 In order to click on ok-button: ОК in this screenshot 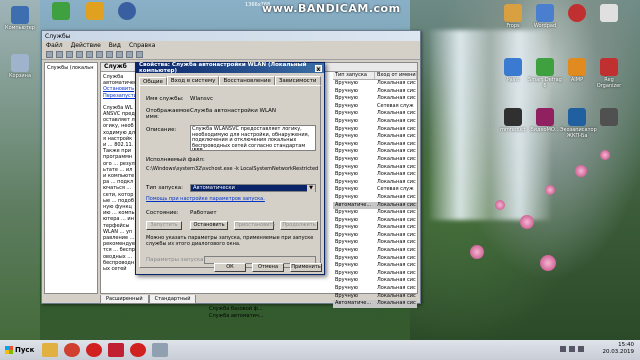, I will do `click(230, 267)`.